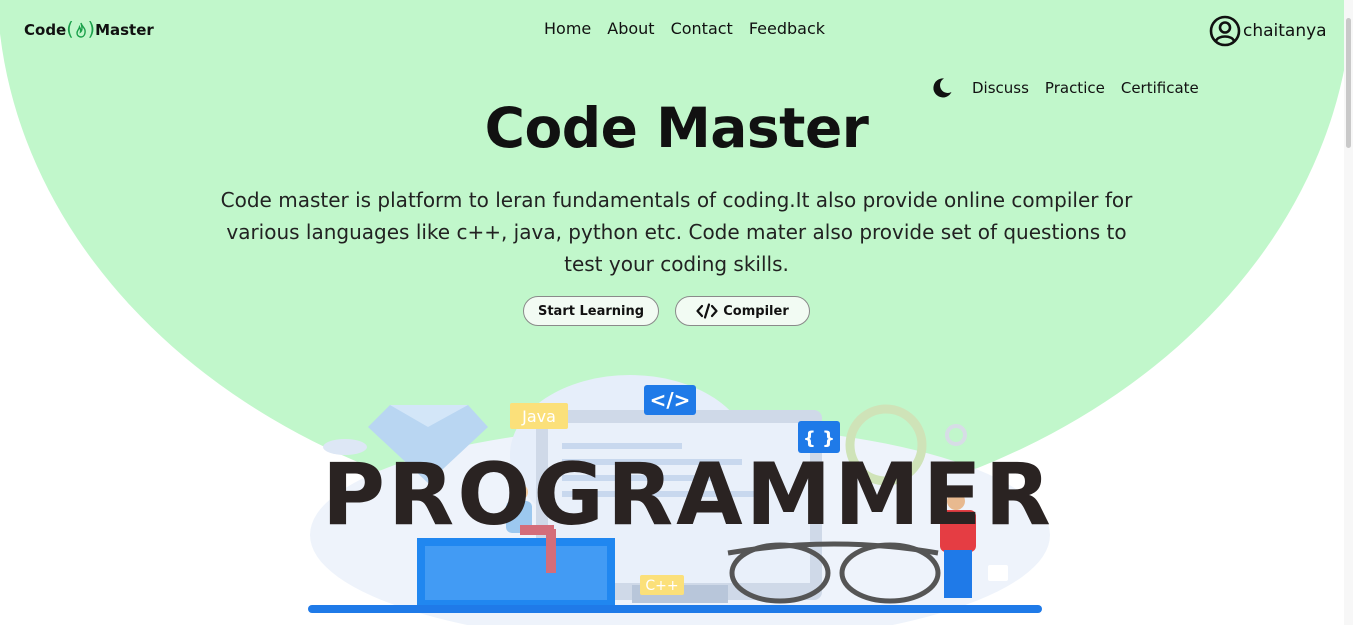  Describe the element at coordinates (958, 574) in the screenshot. I see `person-man-legs` at that location.